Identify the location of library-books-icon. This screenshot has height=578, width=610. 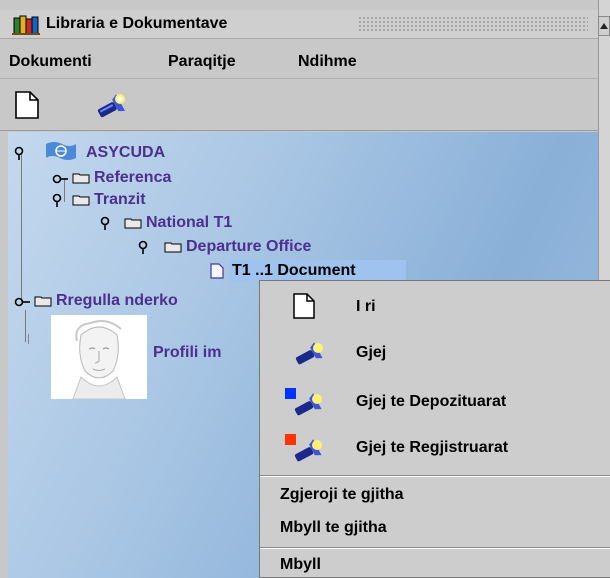
(27, 24).